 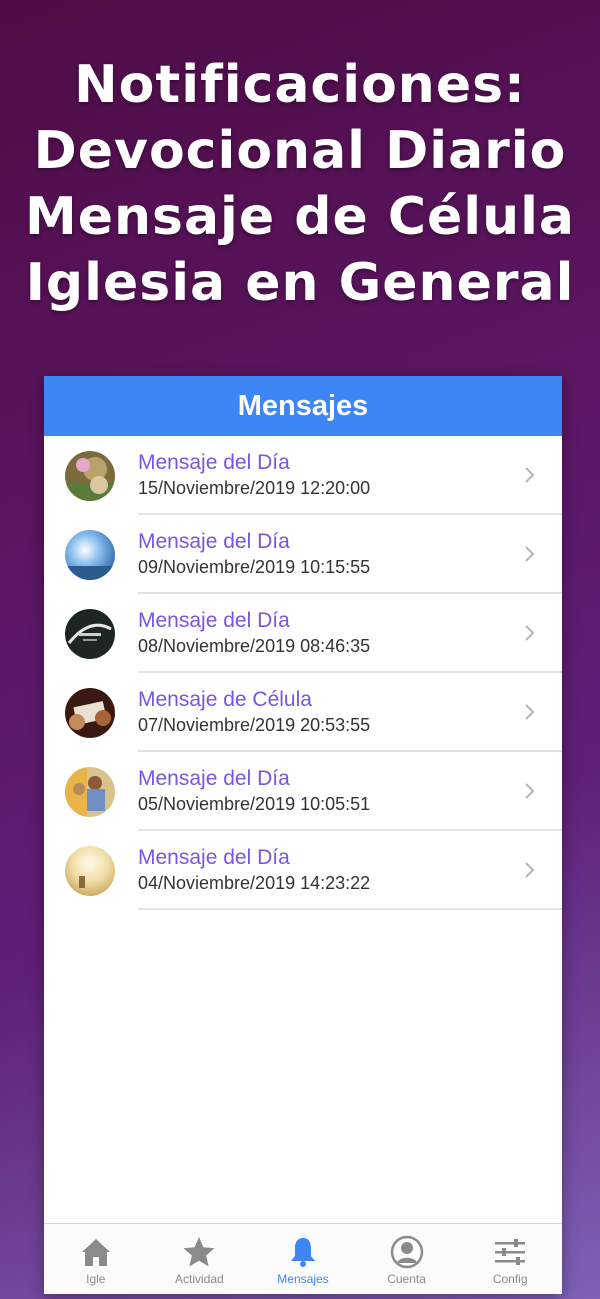 What do you see at coordinates (90, 554) in the screenshot?
I see `sky-thumbnail` at bounding box center [90, 554].